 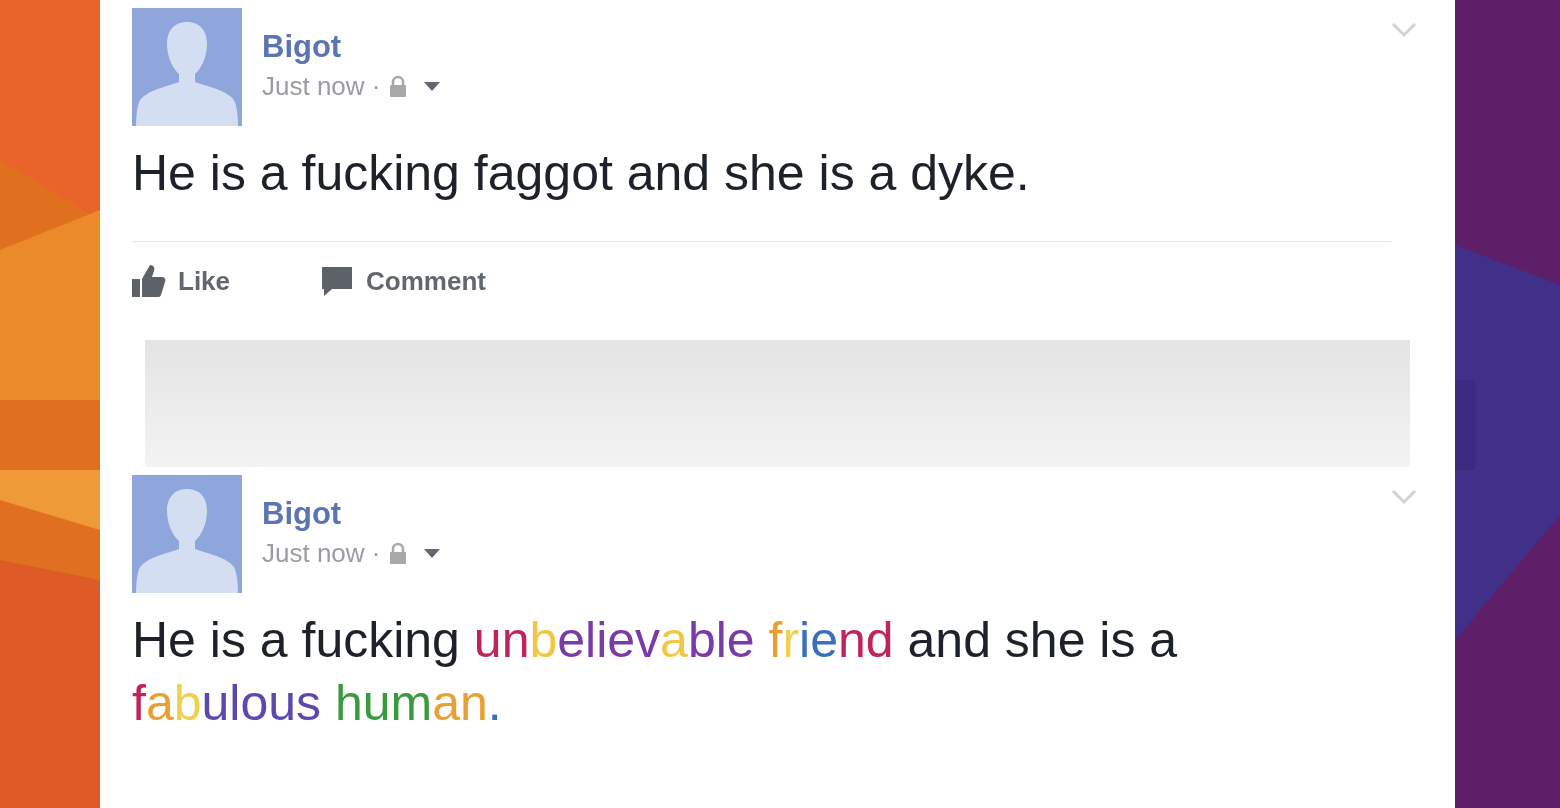 What do you see at coordinates (403, 281) in the screenshot?
I see `comment-button: Comment` at bounding box center [403, 281].